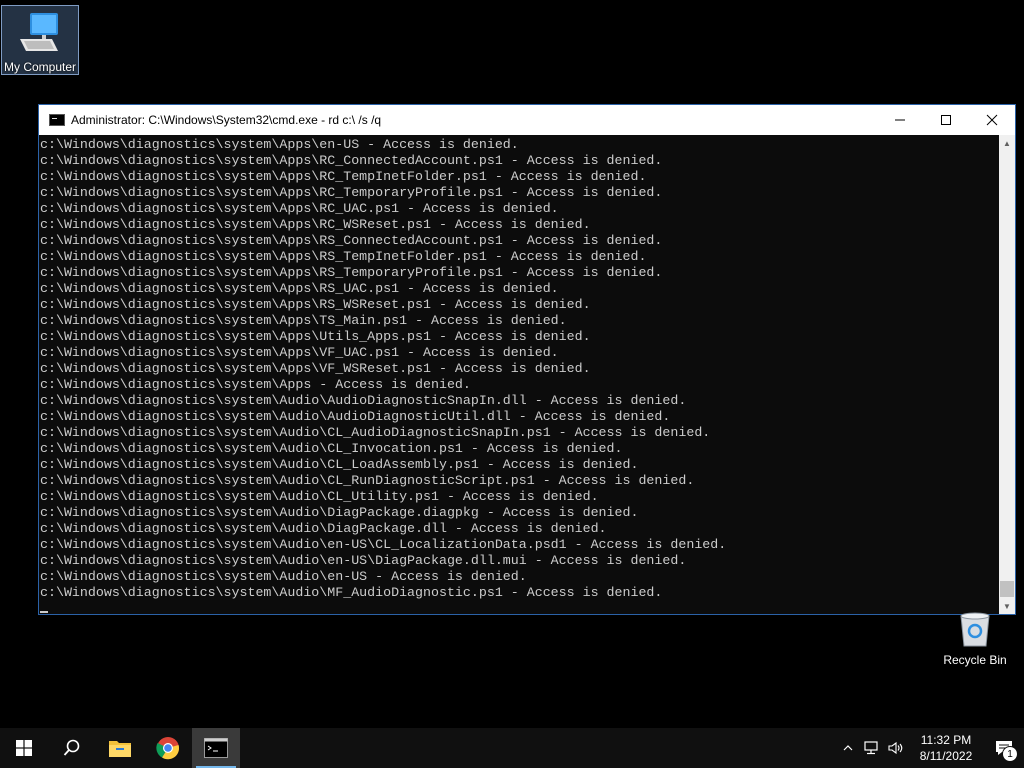 The width and height of the screenshot is (1024, 768). Describe the element at coordinates (975, 660) in the screenshot. I see `recycle-bin-label: Recycle Bin` at that location.